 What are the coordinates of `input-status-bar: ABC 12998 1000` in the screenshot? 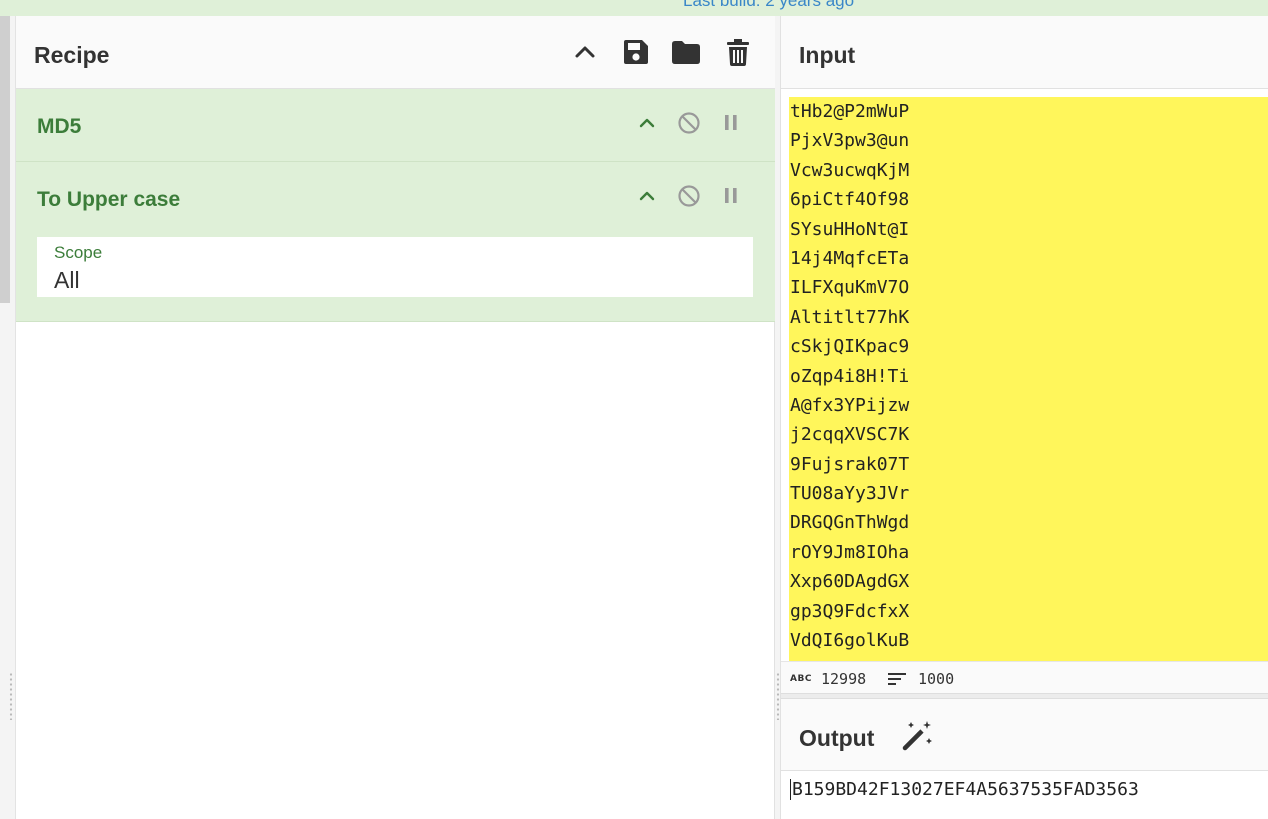 It's located at (1024, 677).